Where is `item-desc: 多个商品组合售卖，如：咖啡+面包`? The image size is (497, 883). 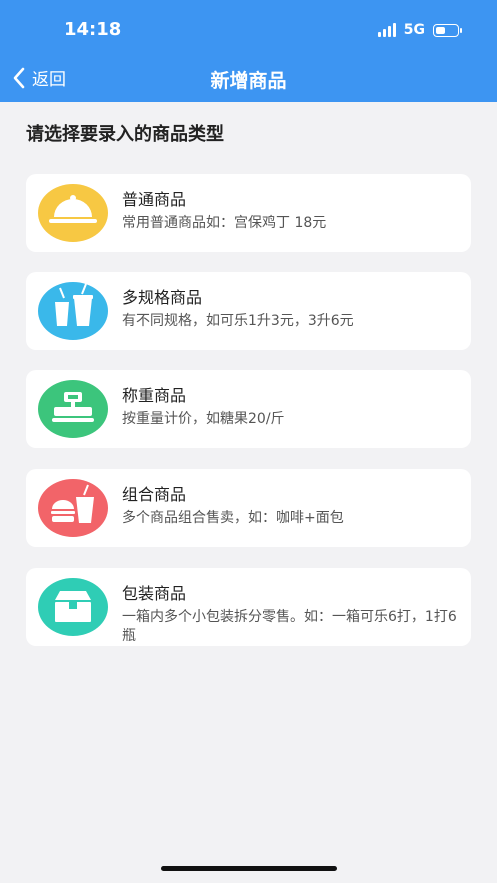 item-desc: 多个商品组合售卖，如：咖啡+面包 is located at coordinates (233, 518).